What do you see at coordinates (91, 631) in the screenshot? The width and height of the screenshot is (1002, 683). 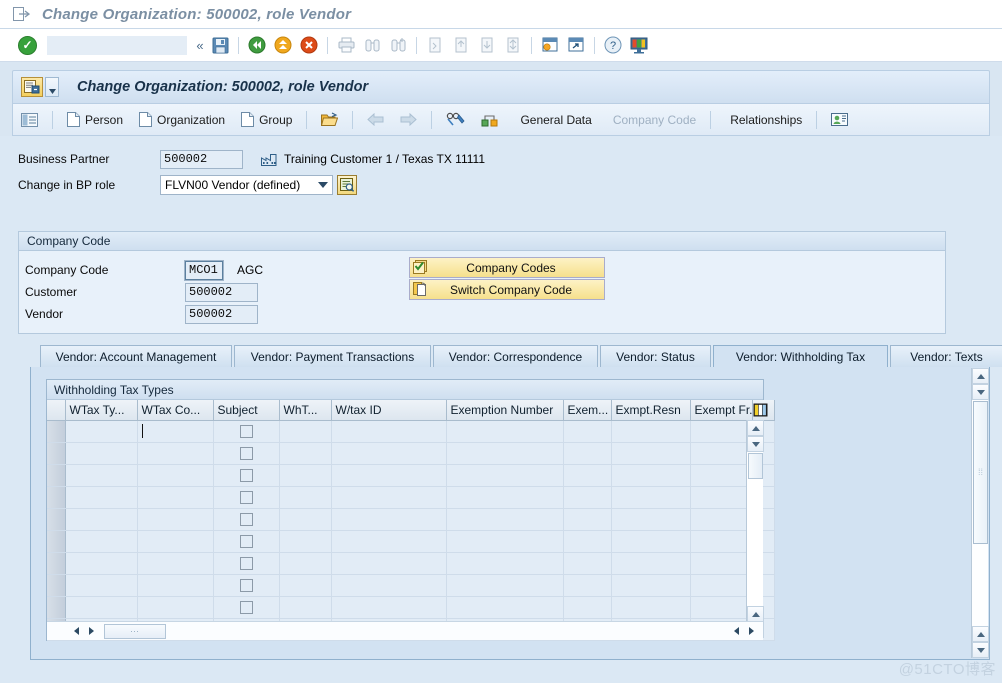 I see `grid-scroll-right-button` at bounding box center [91, 631].